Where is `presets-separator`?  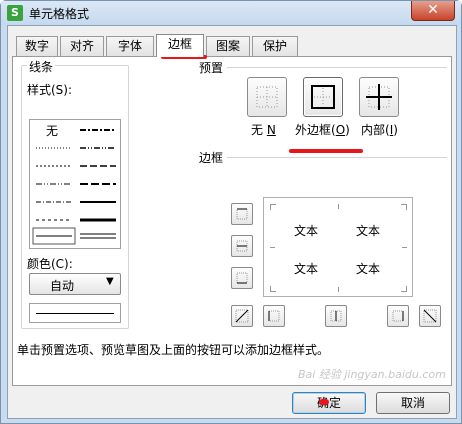 presets-separator is located at coordinates (337, 67).